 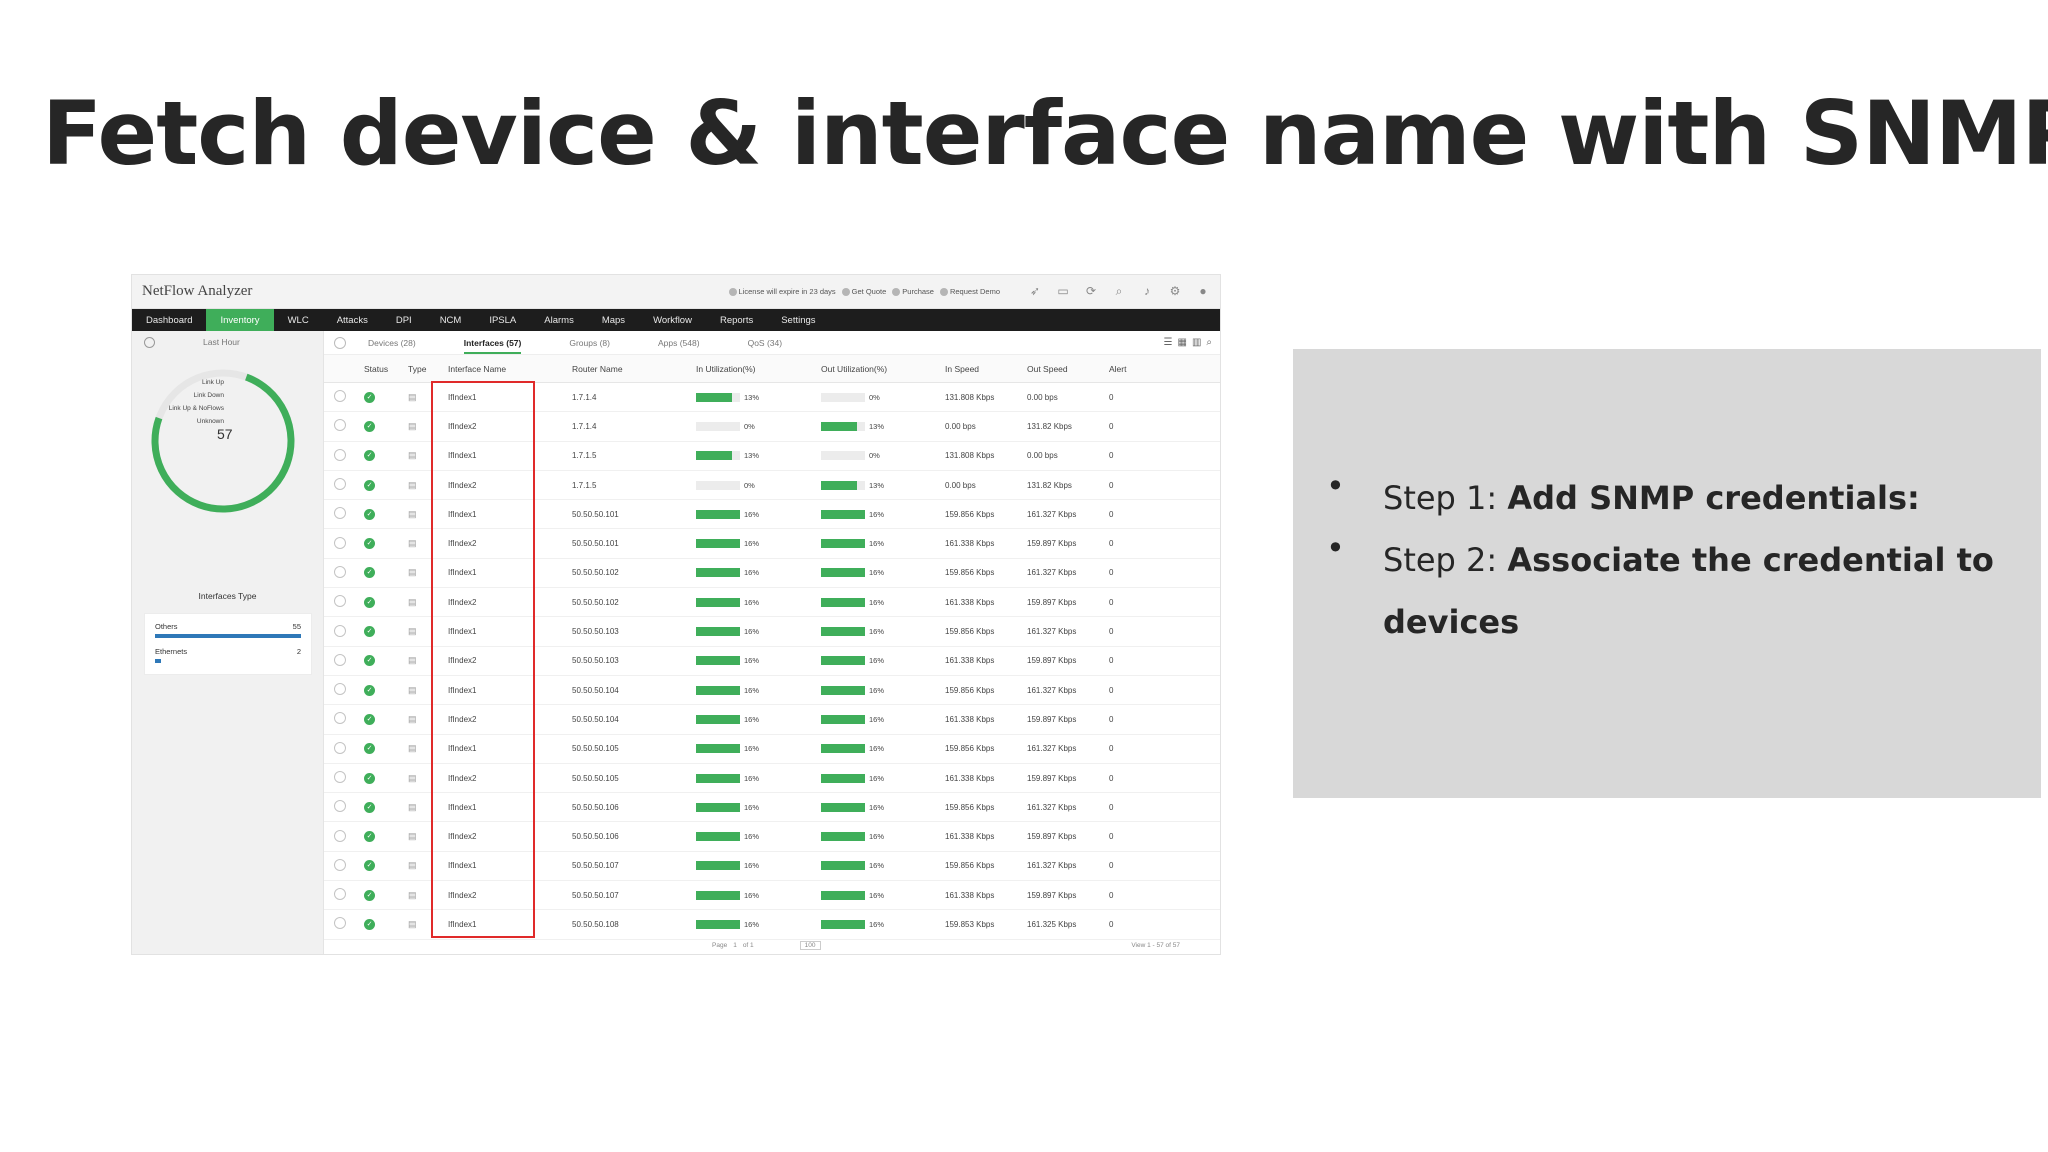 I want to click on page-input: 1, so click(x=735, y=945).